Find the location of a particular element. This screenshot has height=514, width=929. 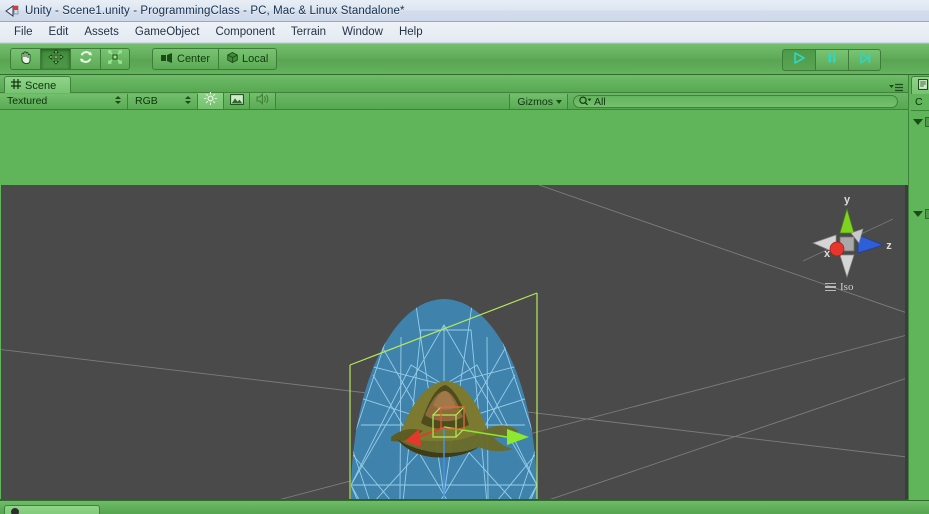

cube-icon is located at coordinates (232, 58).